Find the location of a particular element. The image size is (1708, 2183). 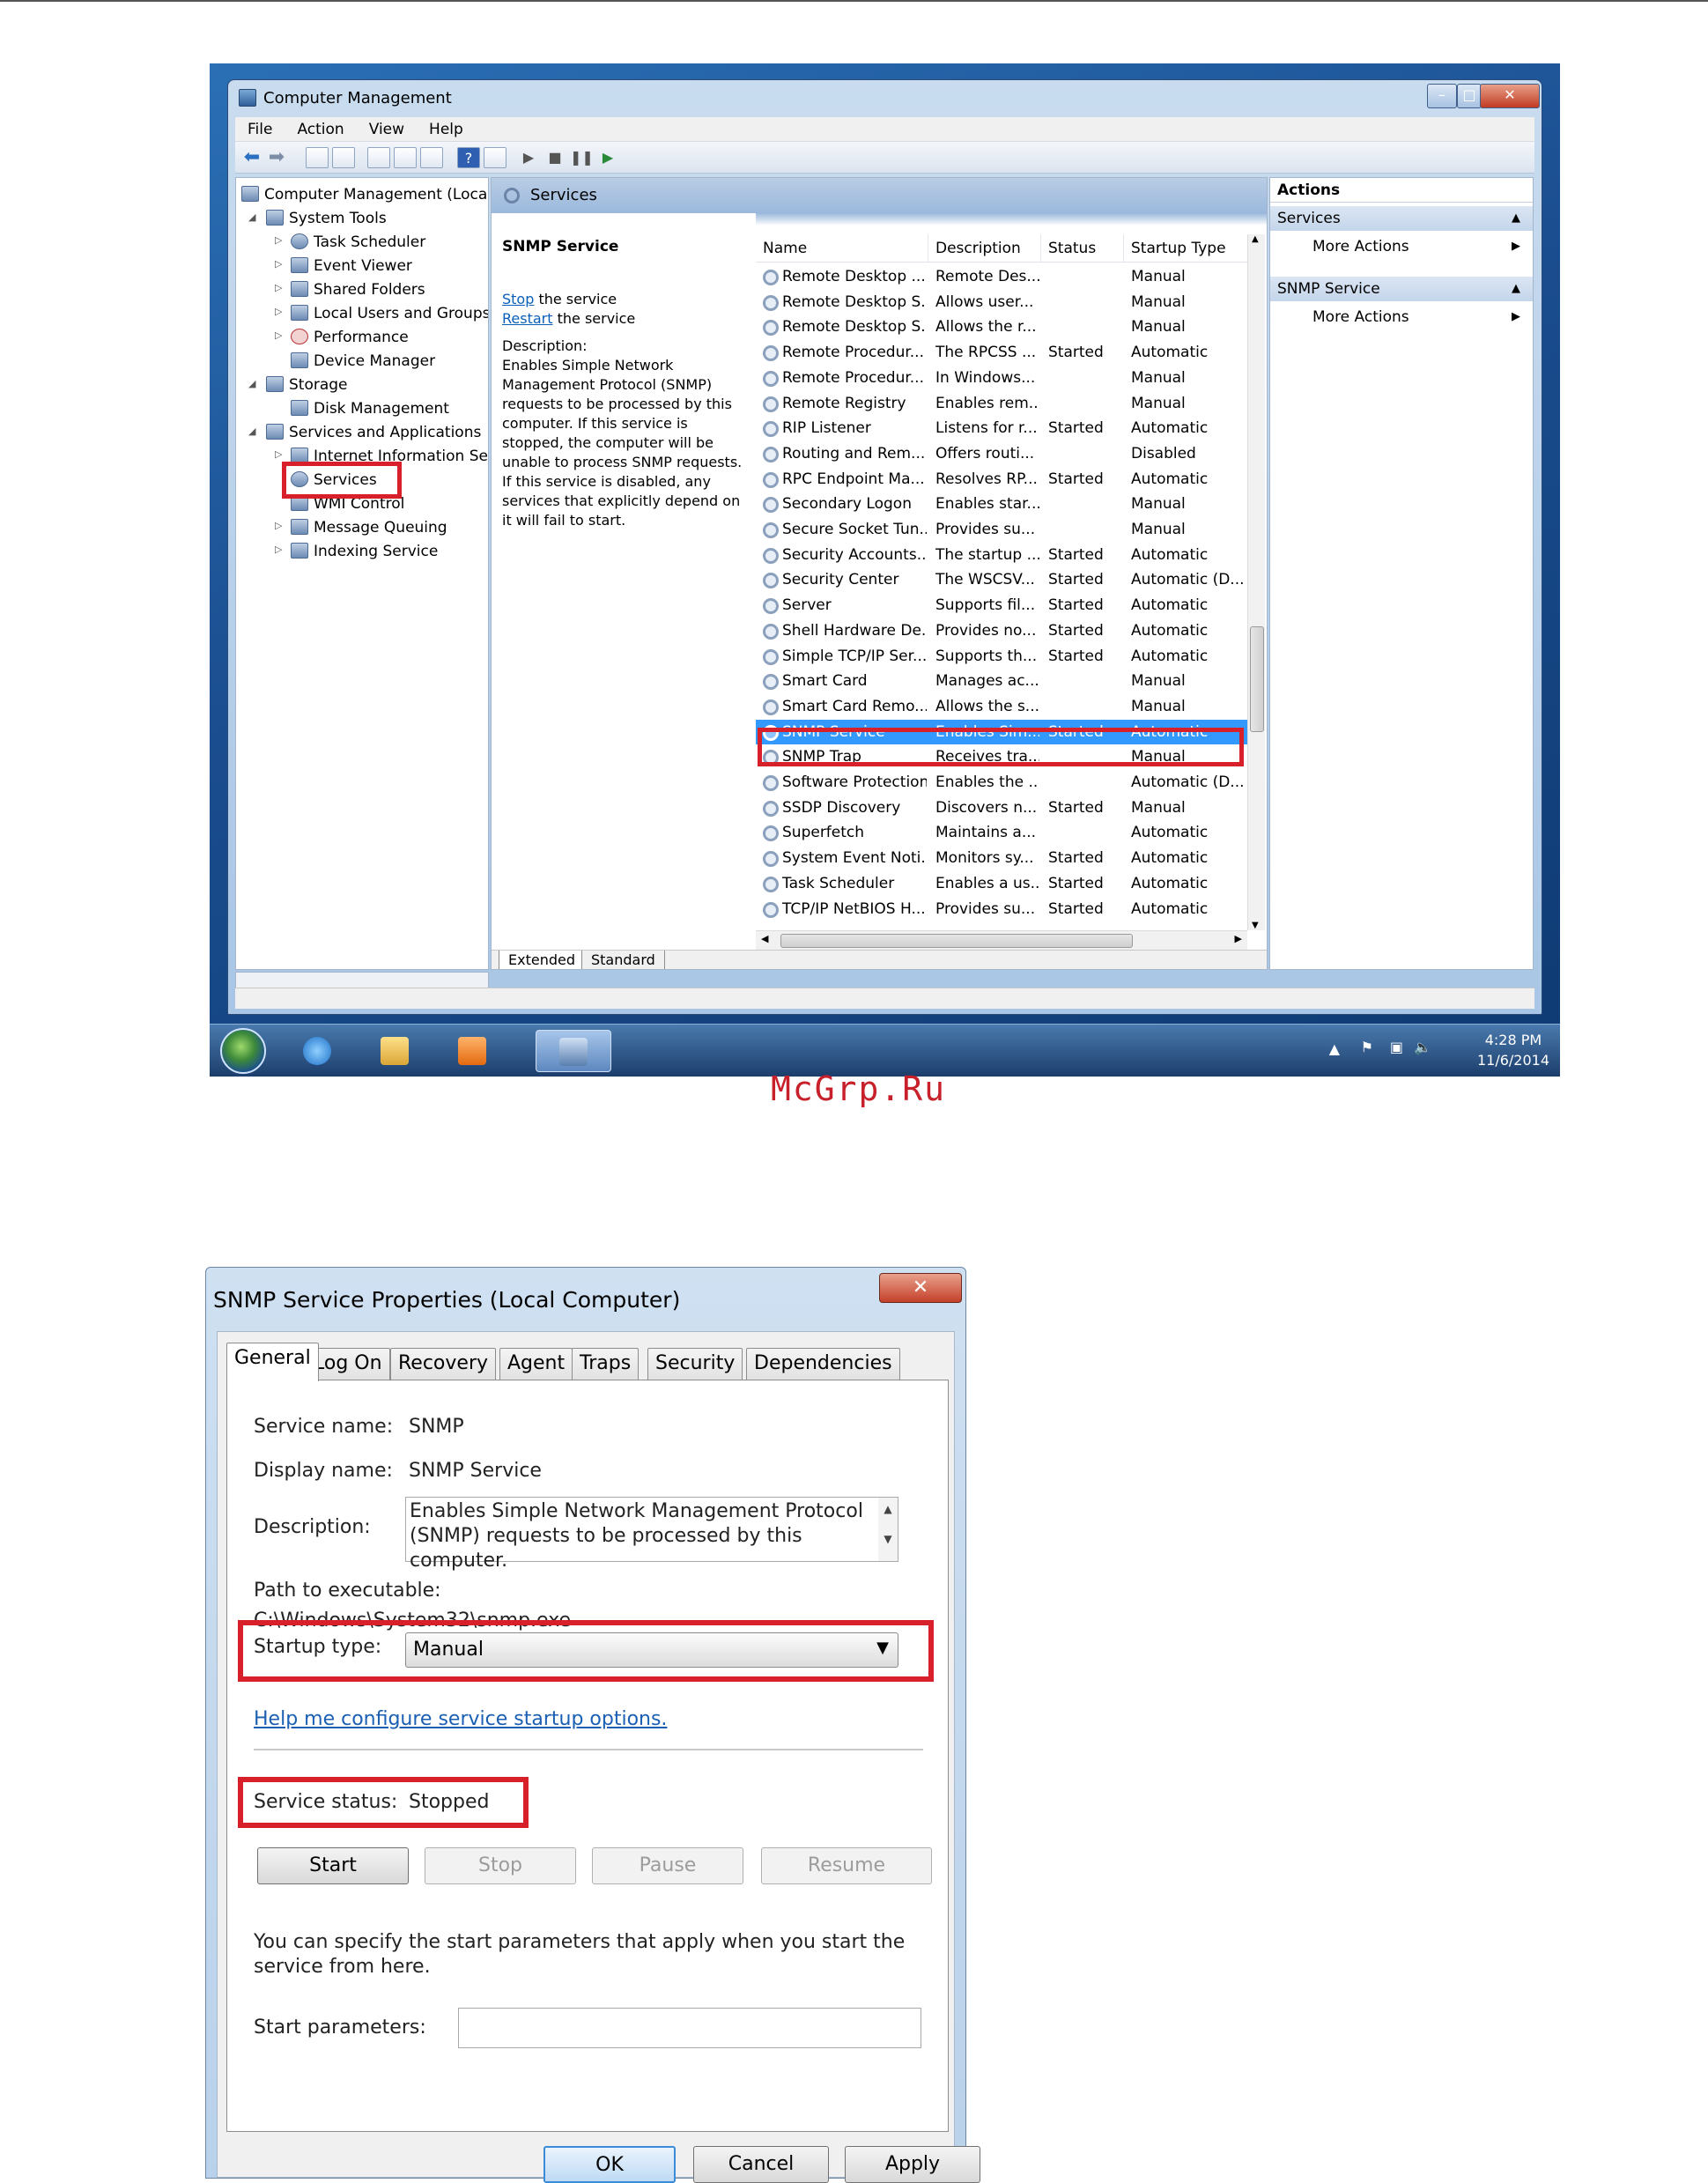

restart-service-icon: ▶ is located at coordinates (607, 157).